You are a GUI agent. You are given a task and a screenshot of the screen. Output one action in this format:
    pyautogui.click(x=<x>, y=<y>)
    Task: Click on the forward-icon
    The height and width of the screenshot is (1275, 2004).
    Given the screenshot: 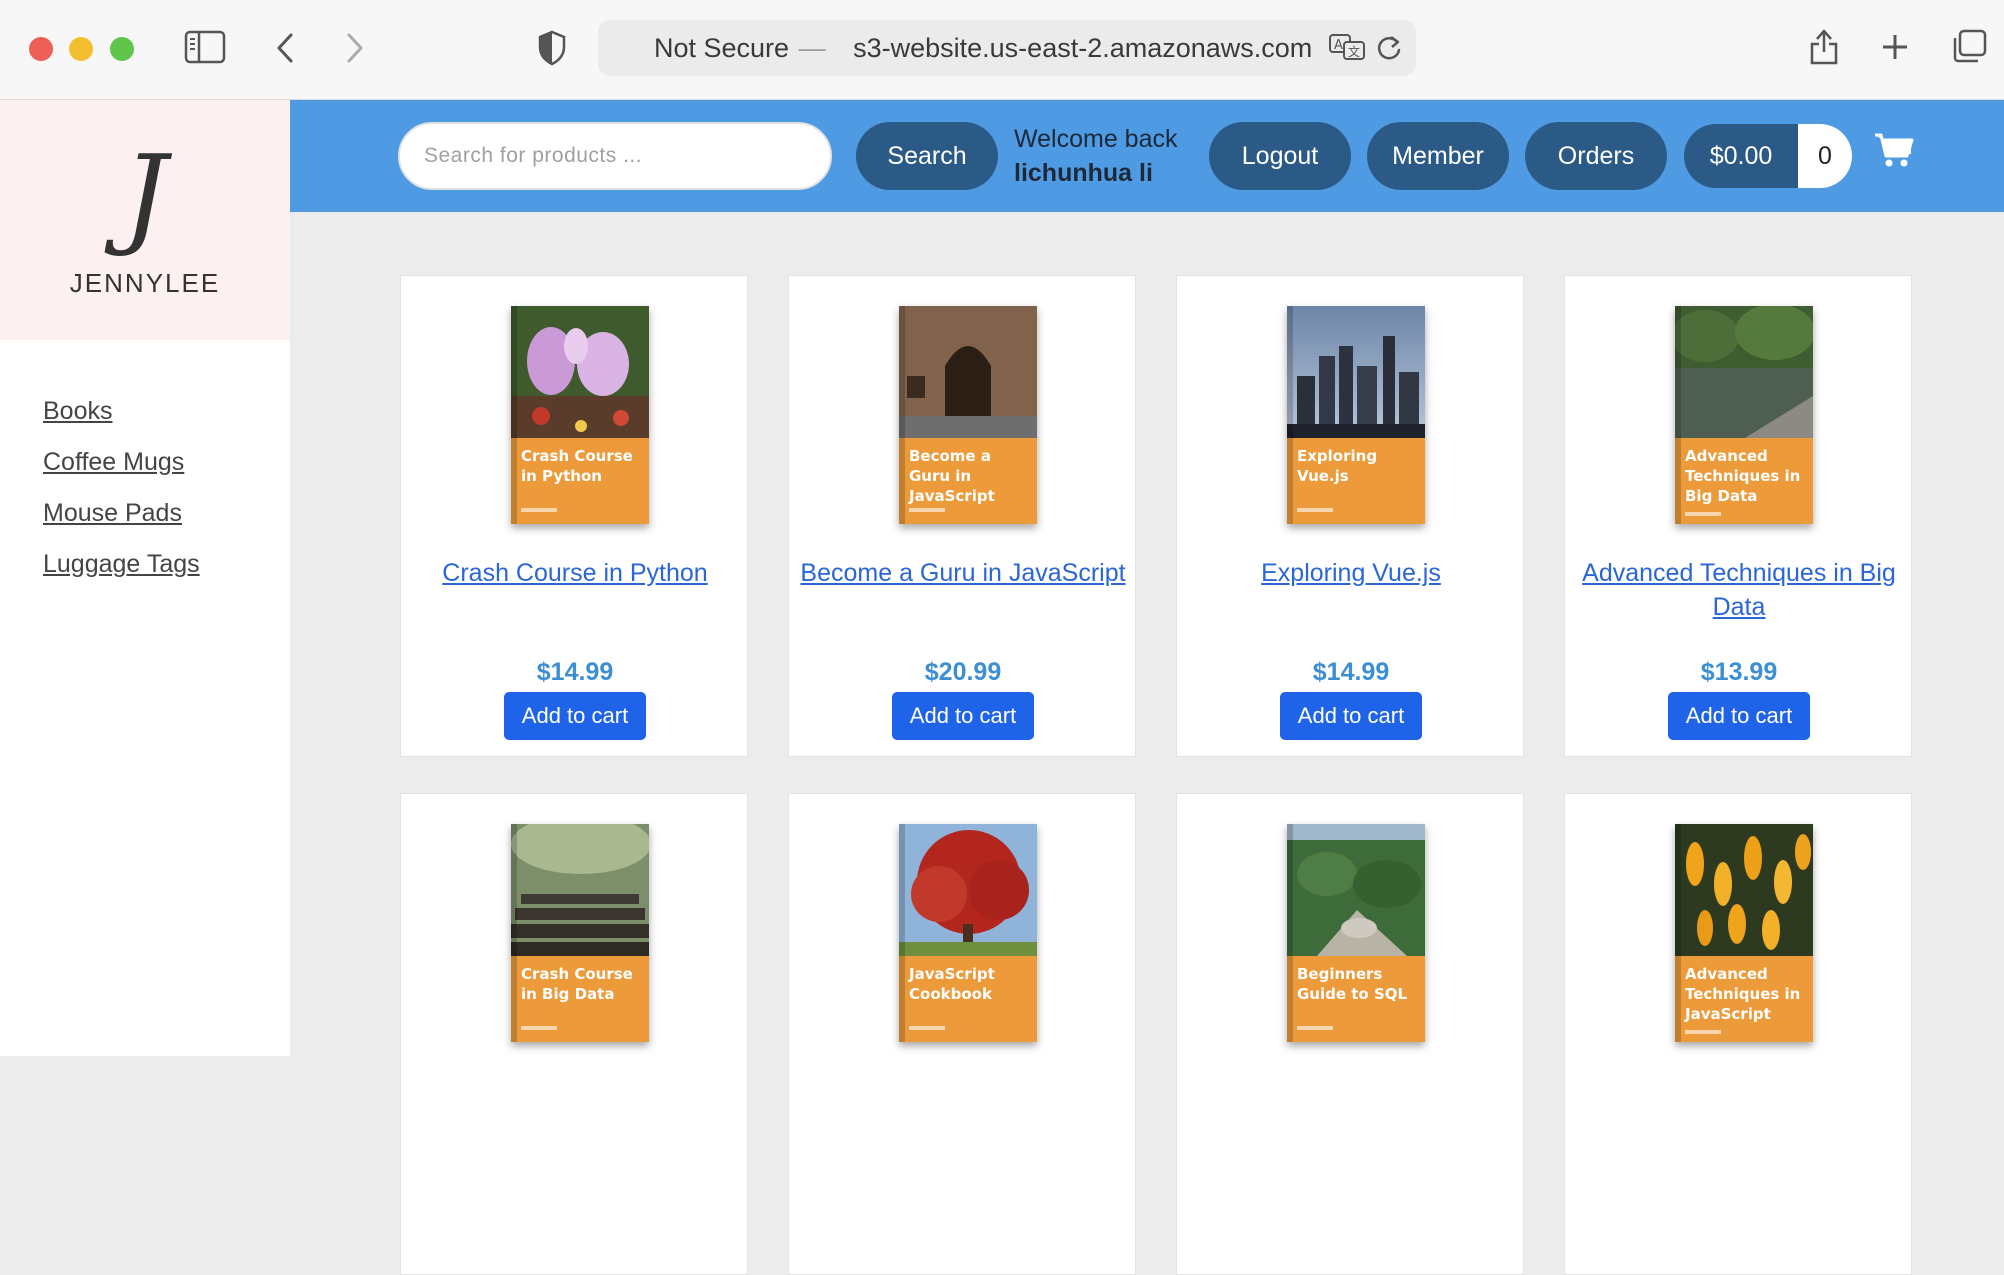 What is the action you would take?
    pyautogui.click(x=355, y=48)
    